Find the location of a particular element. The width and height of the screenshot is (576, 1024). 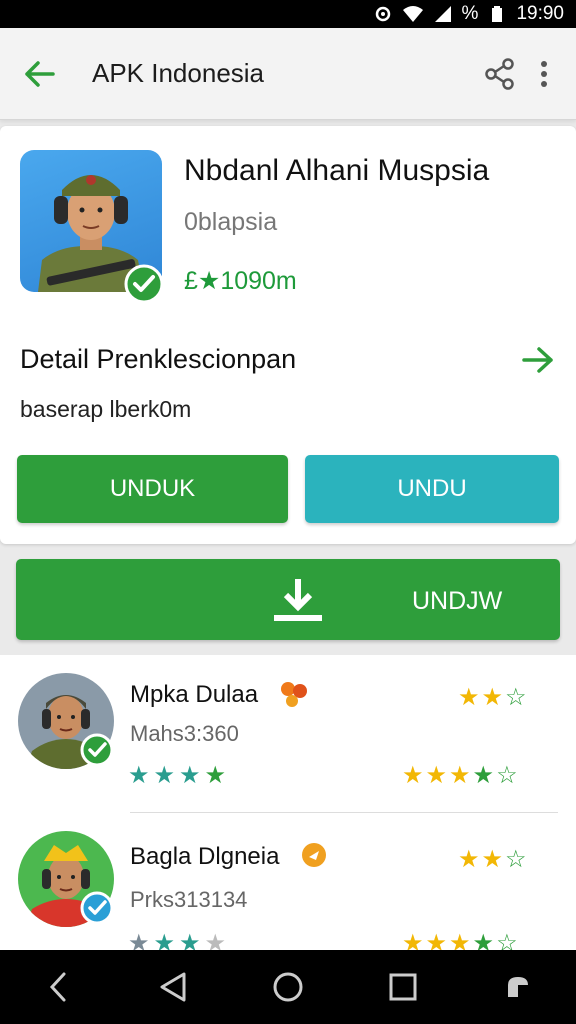

home-icon is located at coordinates (288, 987).